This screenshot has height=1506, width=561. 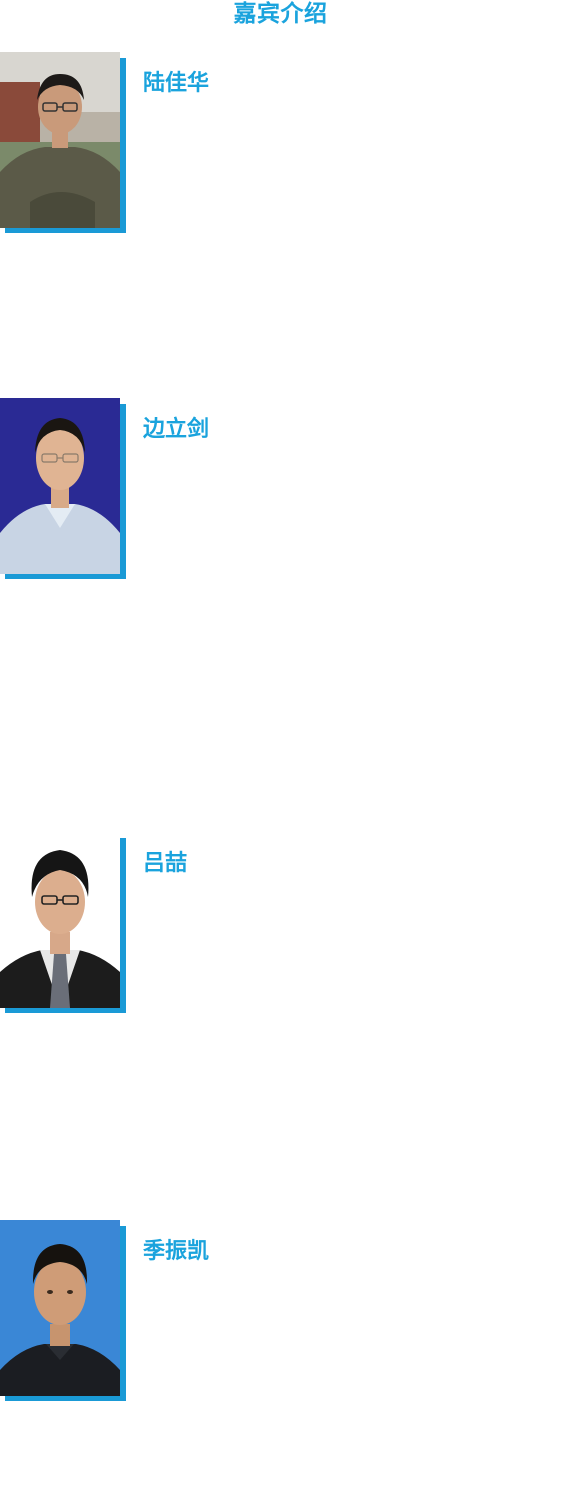 What do you see at coordinates (176, 1251) in the screenshot?
I see `speaker-name: 季振凯` at bounding box center [176, 1251].